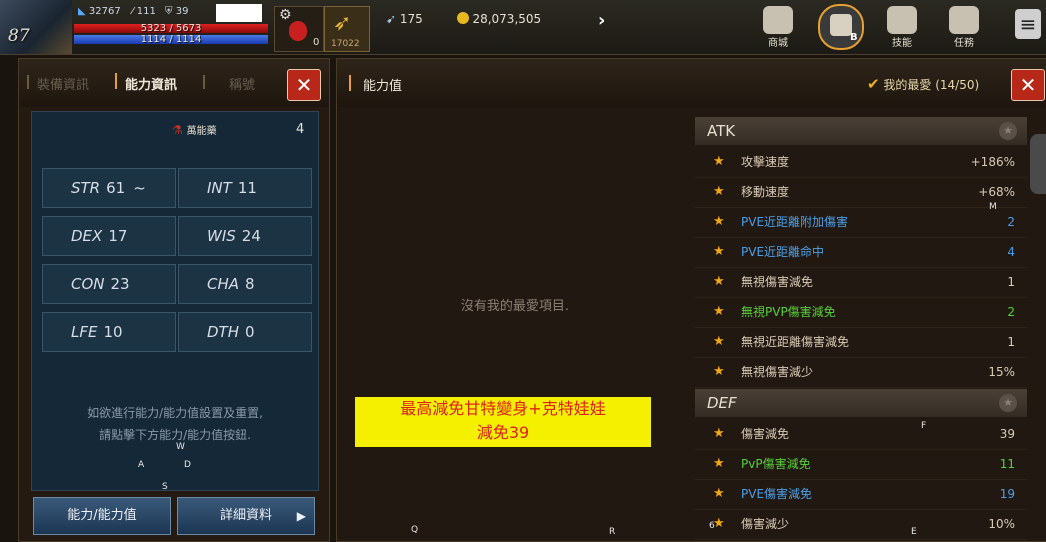 The image size is (1046, 542). I want to click on stat-row: ★ 傷害減免 39, so click(861, 434).